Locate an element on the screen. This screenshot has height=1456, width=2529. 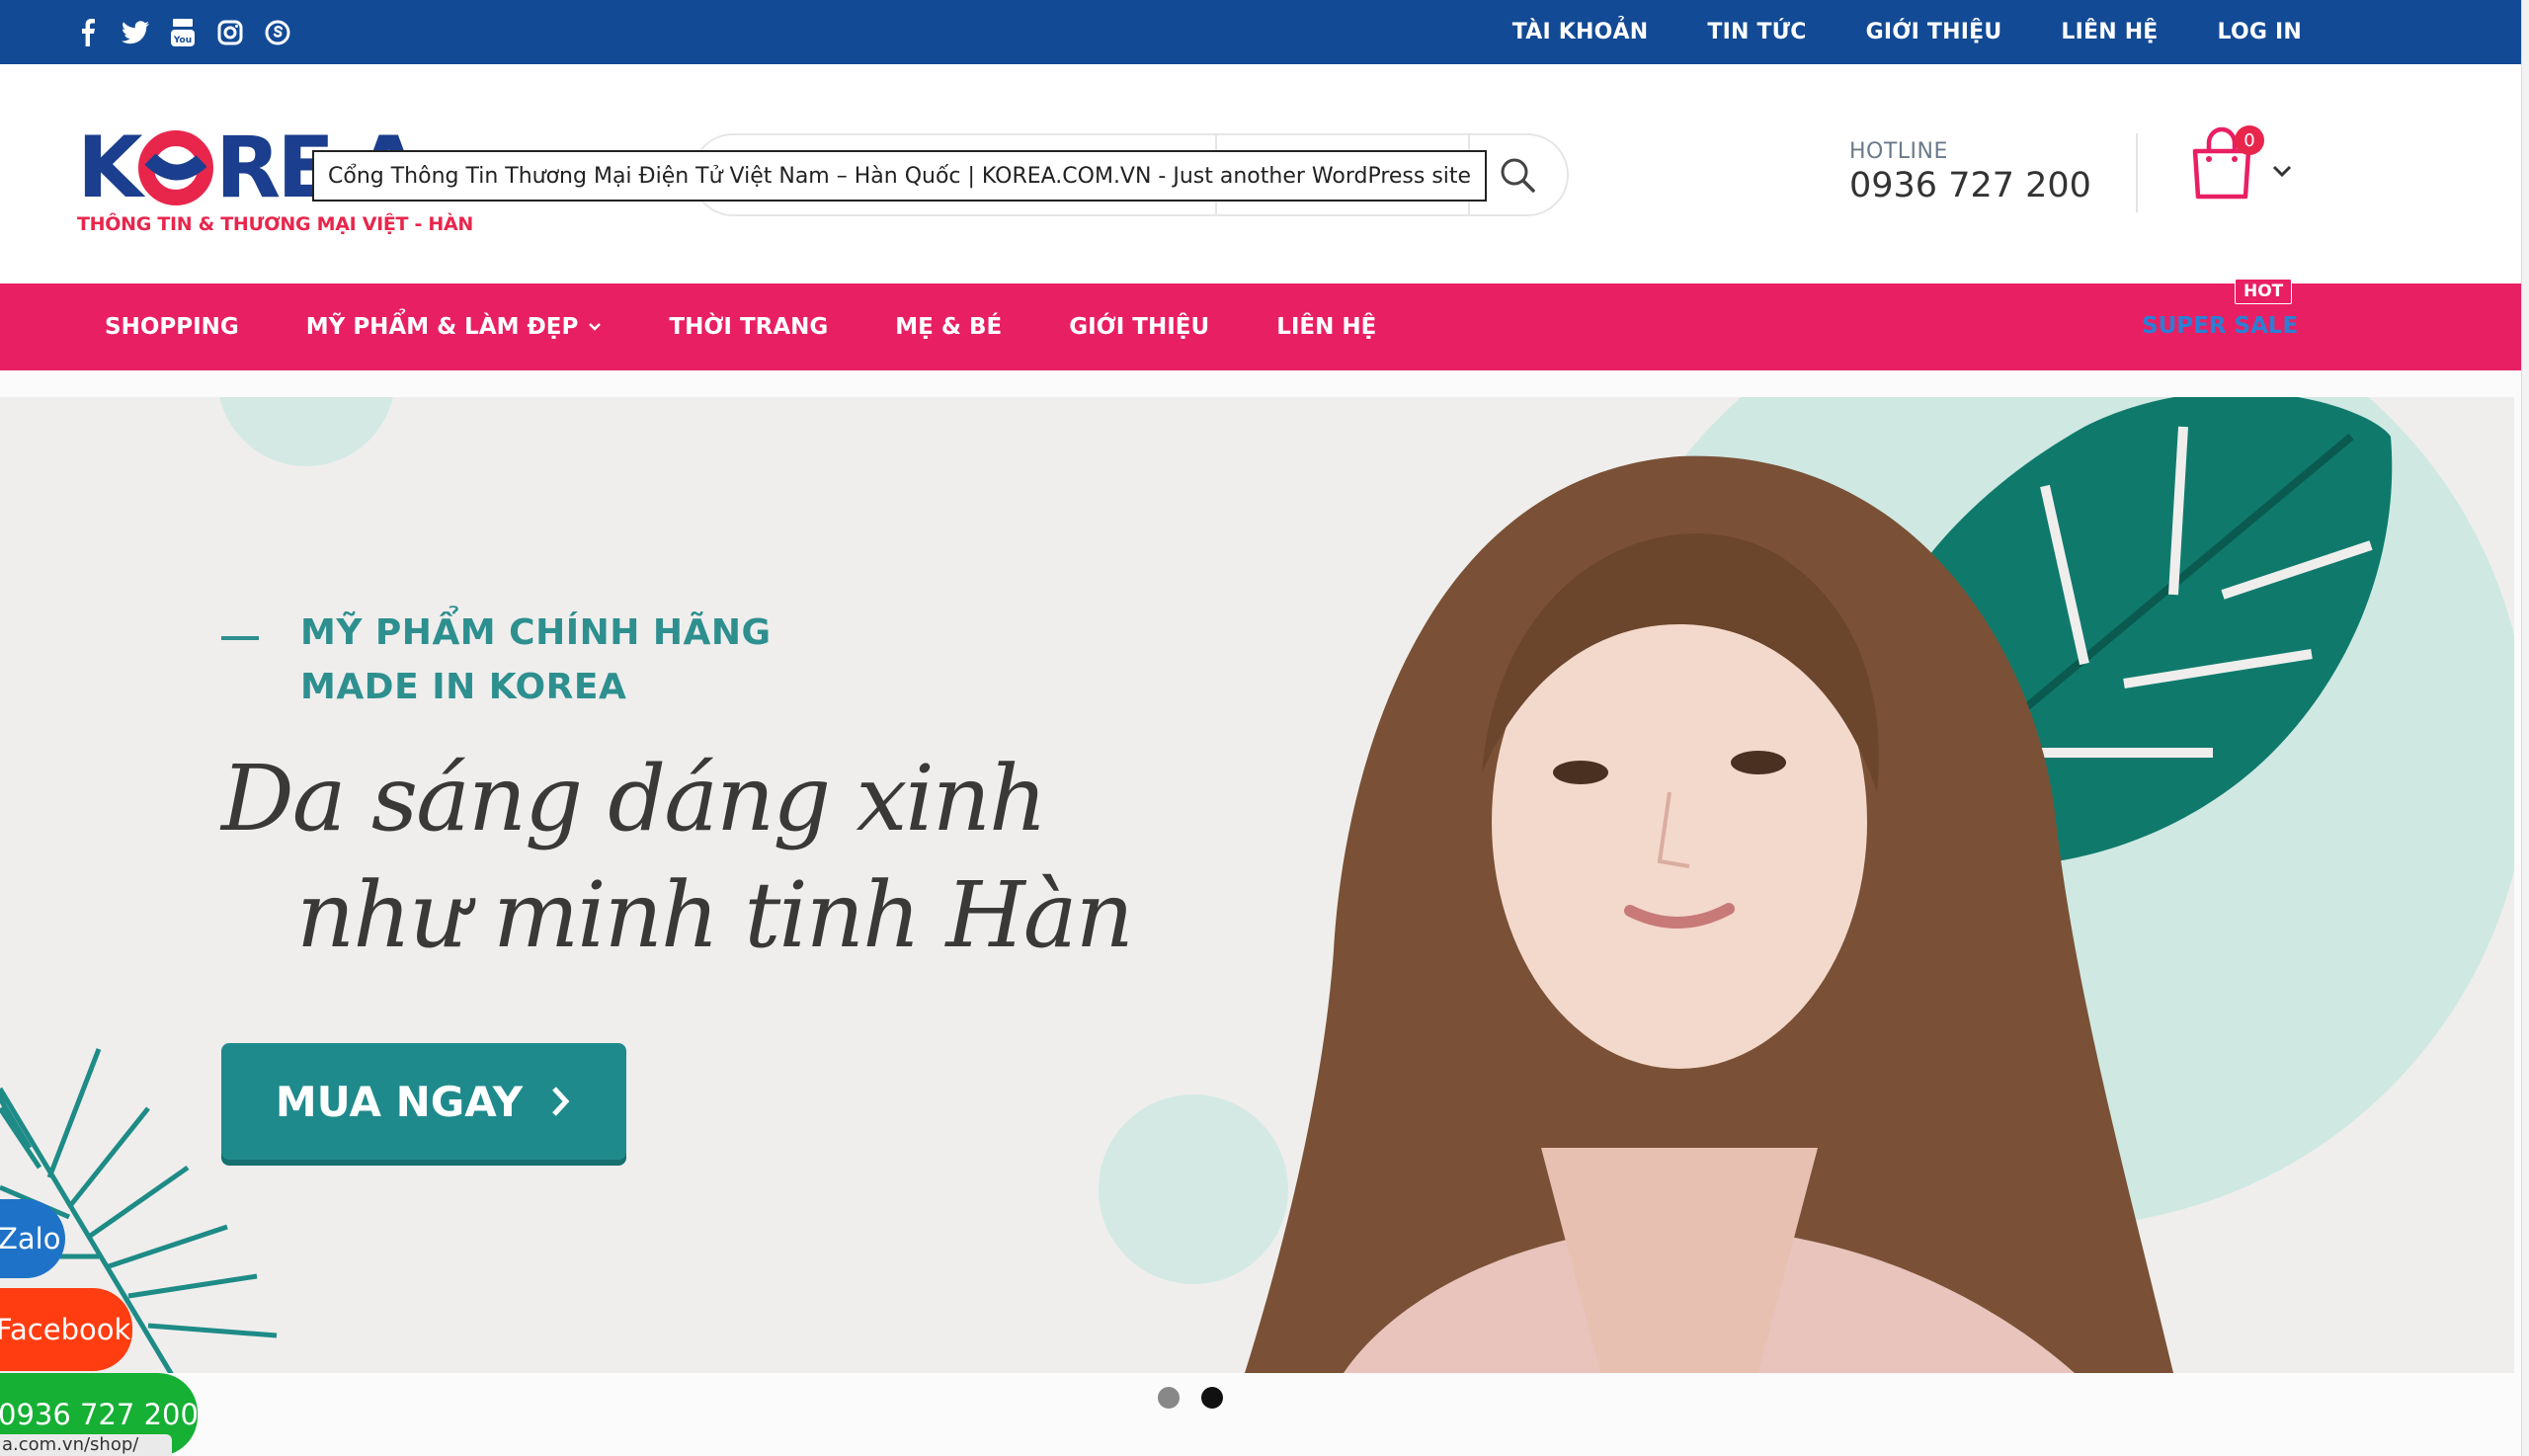
scrollbar is located at coordinates (2525, 728).